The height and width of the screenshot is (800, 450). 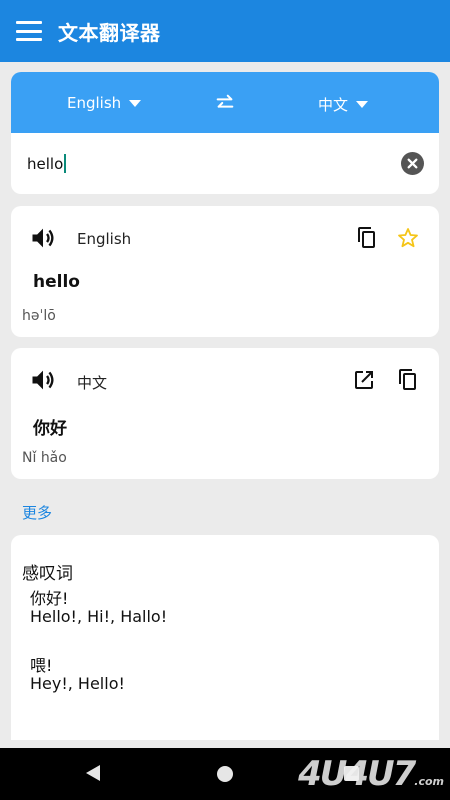 I want to click on clear-icon, so click(x=412, y=163).